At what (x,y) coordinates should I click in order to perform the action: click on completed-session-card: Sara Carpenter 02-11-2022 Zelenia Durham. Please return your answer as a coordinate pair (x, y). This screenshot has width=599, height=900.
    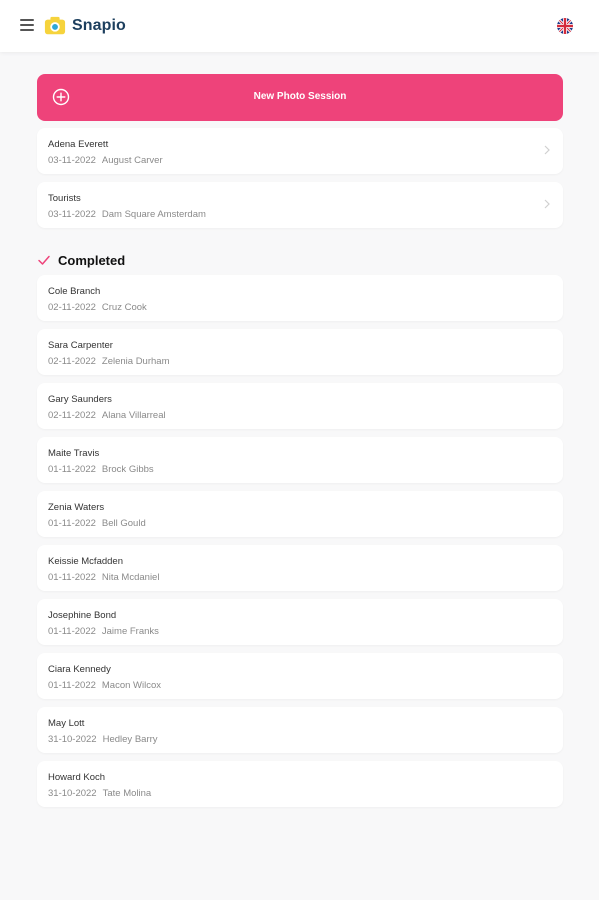
    Looking at the image, I should click on (300, 352).